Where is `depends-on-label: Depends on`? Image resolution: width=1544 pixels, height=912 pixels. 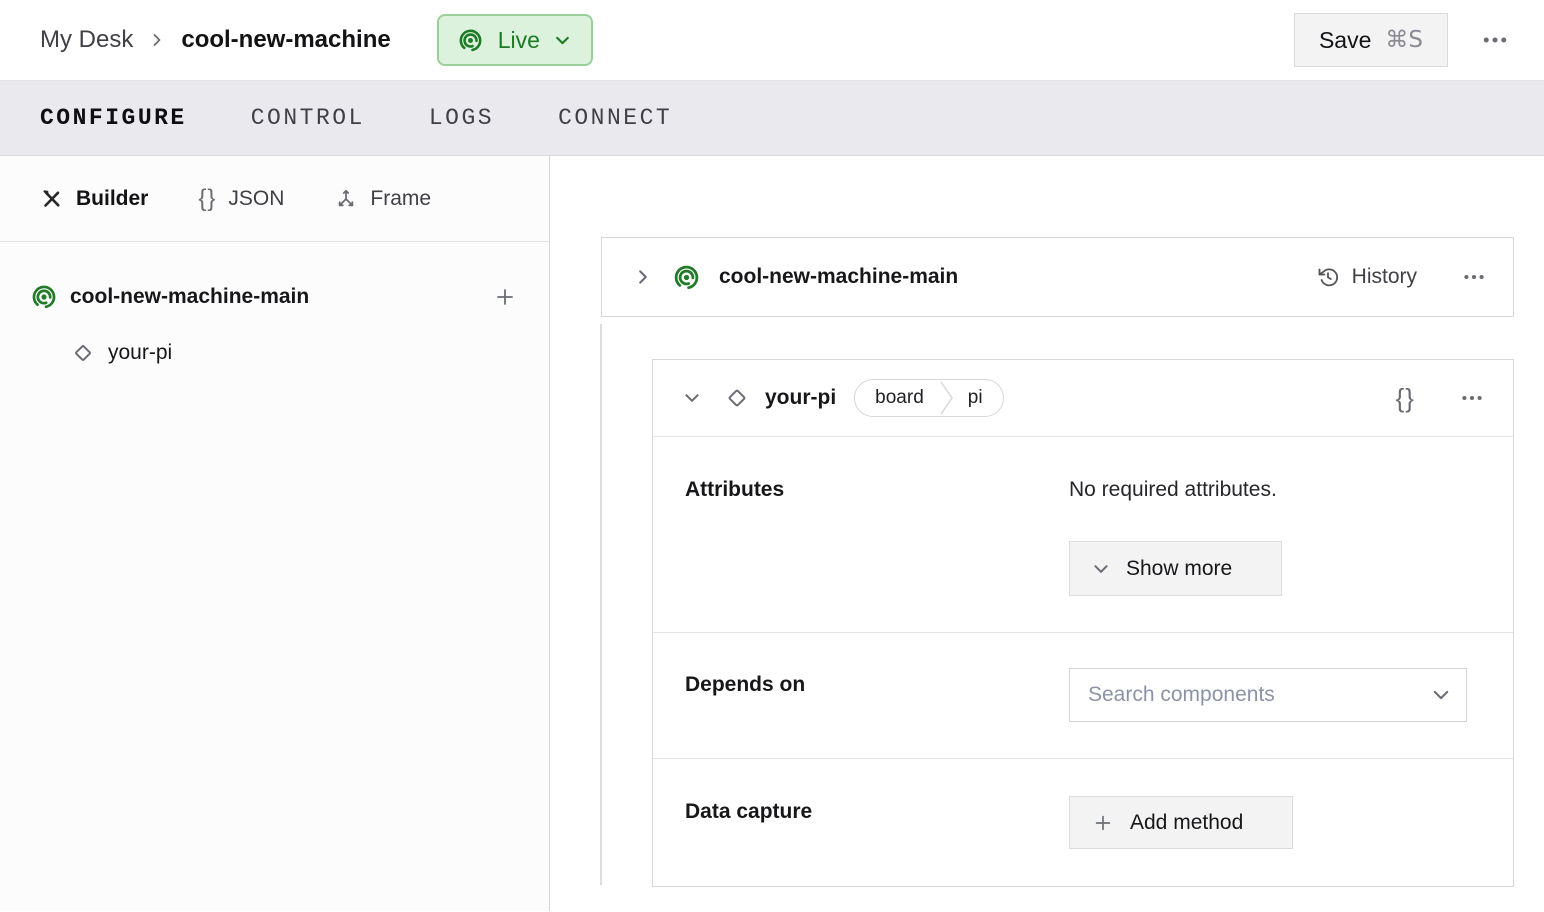 depends-on-label: Depends on is located at coordinates (745, 684).